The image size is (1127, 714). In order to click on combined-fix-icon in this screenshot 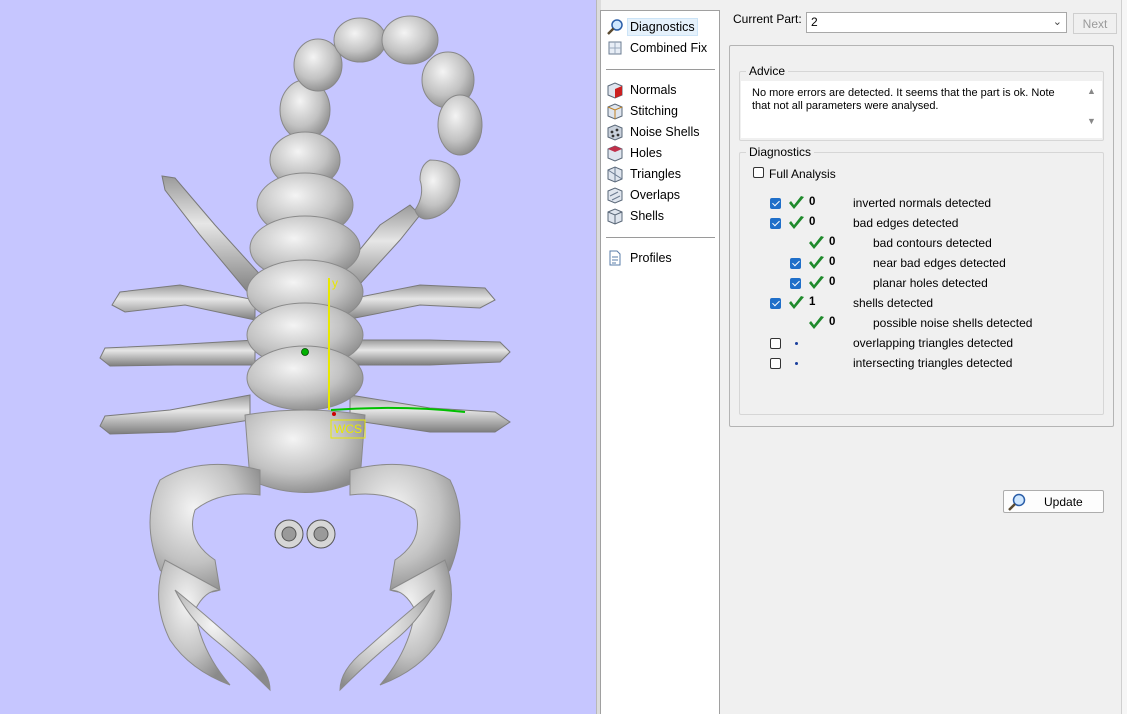, I will do `click(615, 48)`.